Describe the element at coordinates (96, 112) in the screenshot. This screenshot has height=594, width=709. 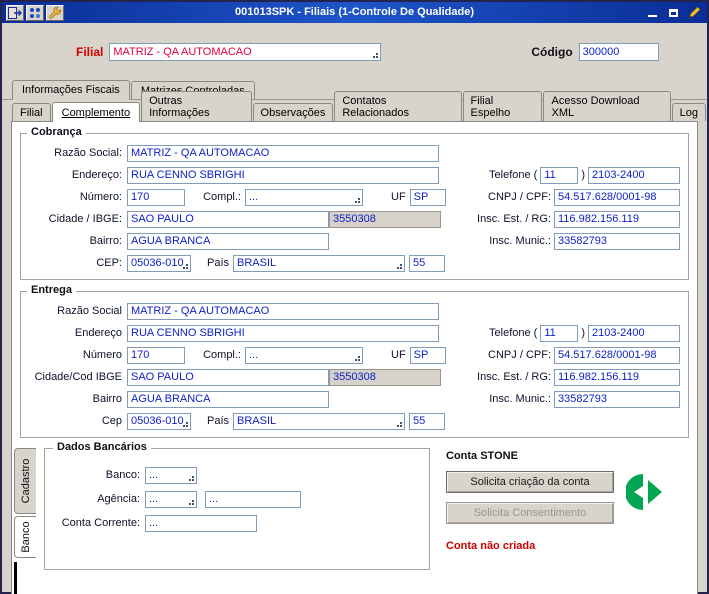
I see `tab-complemento: Complemento` at that location.